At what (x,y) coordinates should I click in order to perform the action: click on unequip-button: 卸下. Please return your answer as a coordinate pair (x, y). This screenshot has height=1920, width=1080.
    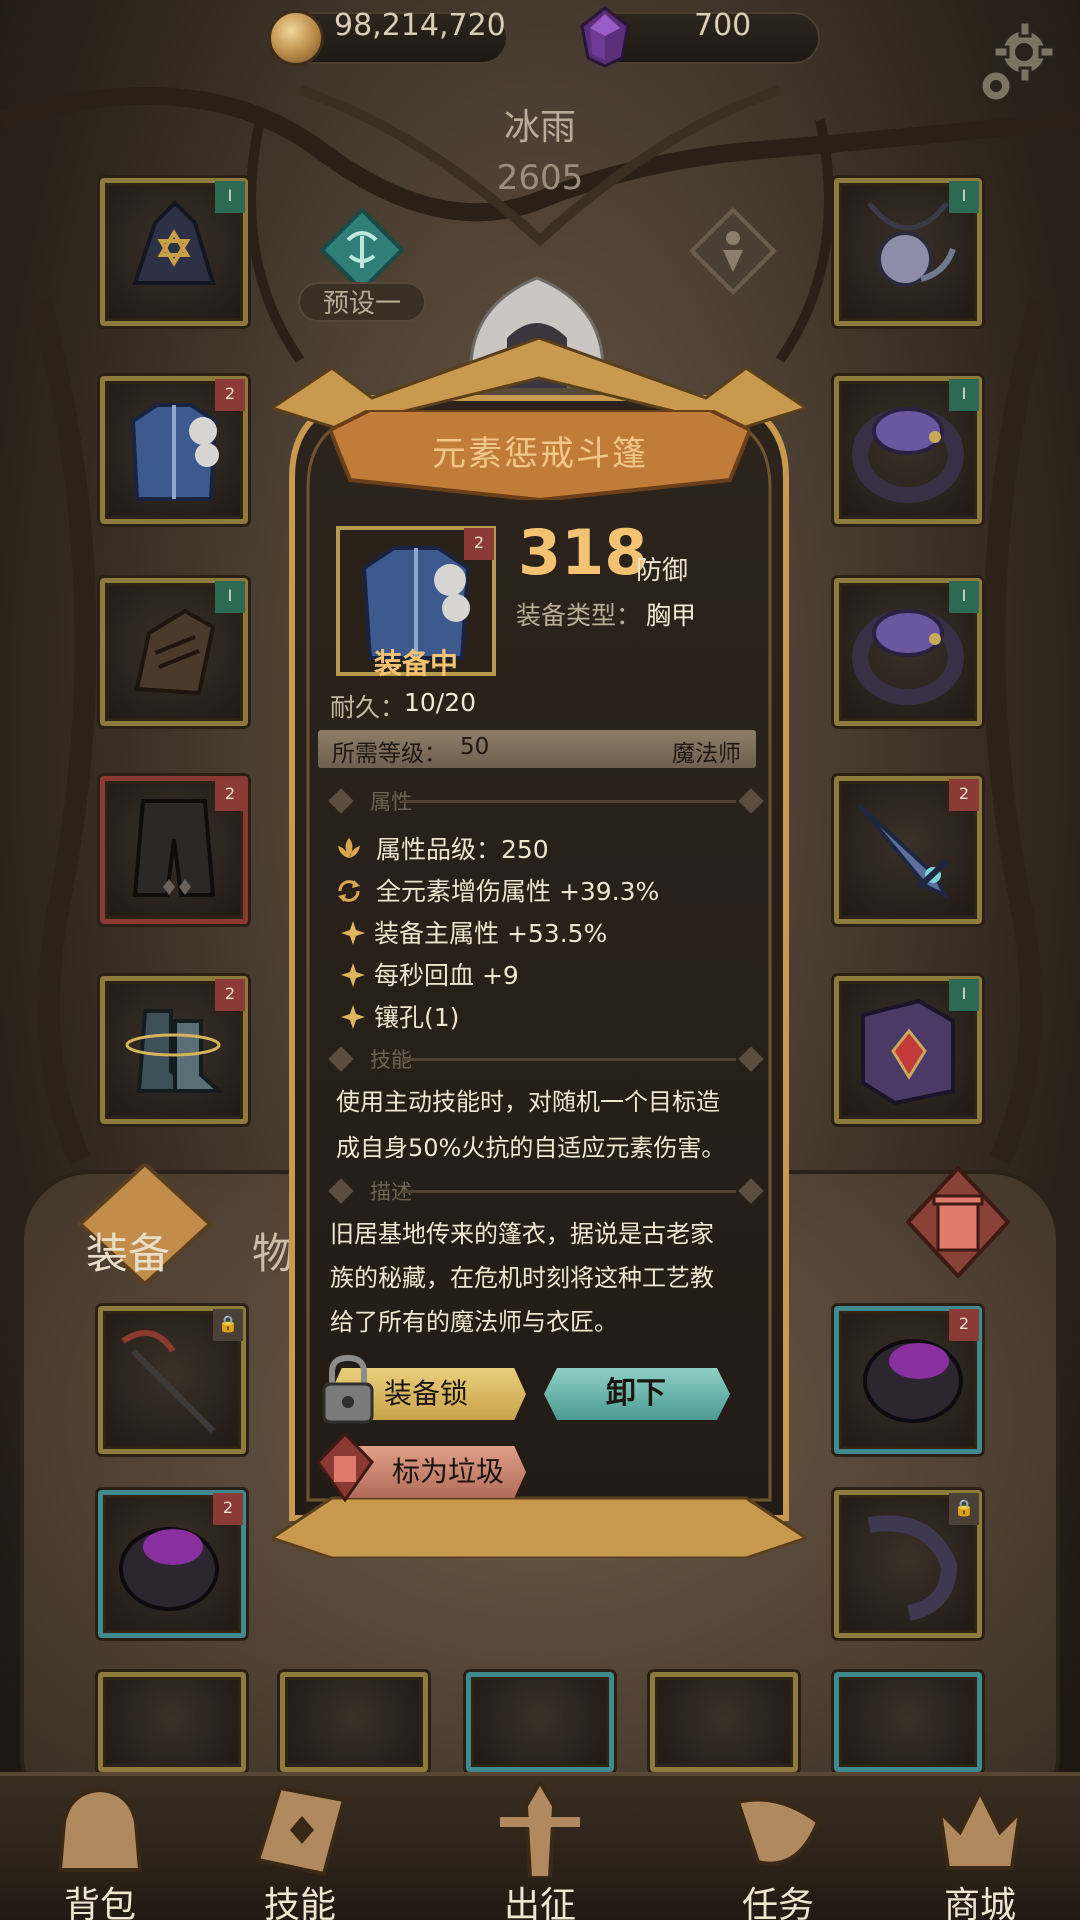
    Looking at the image, I should click on (637, 1394).